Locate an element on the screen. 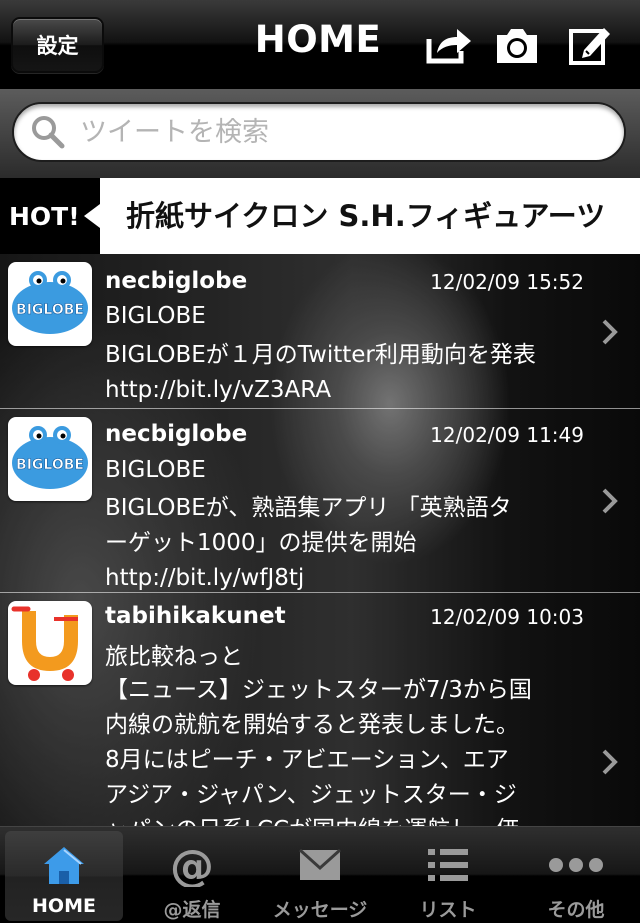 Image resolution: width=640 pixels, height=923 pixels. tweet-link: http://bit.ly/vZ3ARA is located at coordinates (345, 390).